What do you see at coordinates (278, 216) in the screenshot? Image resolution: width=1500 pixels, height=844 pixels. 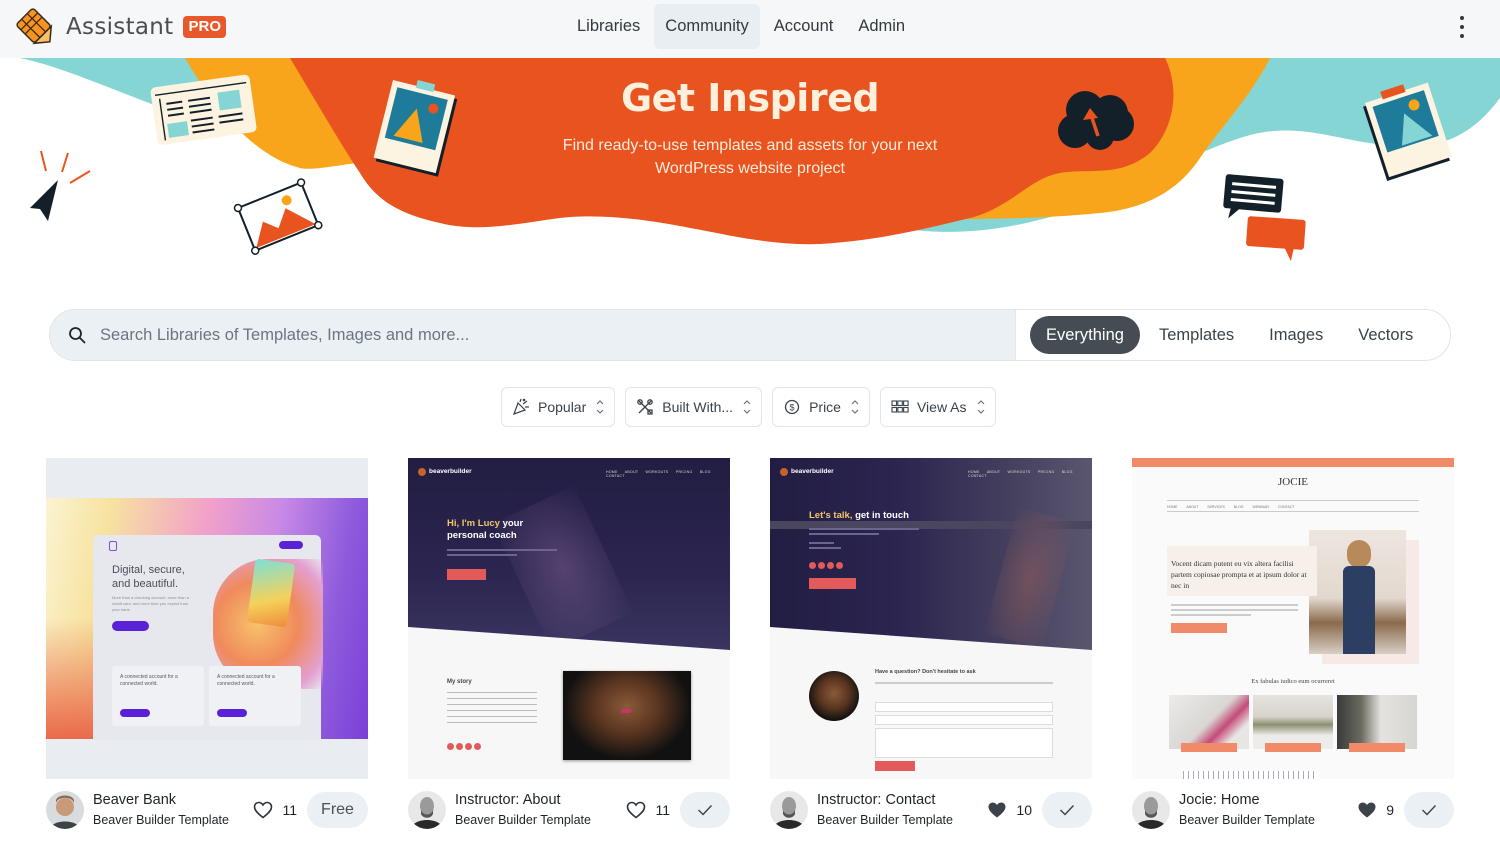 I see `image-frame-icon` at bounding box center [278, 216].